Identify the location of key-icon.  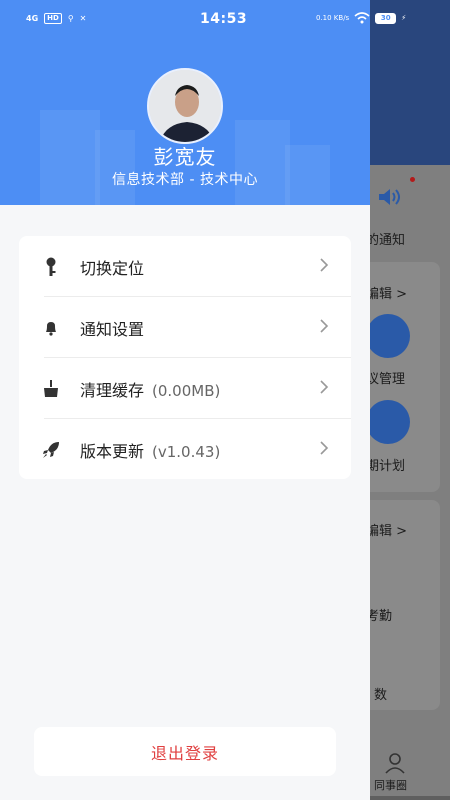
(51, 267).